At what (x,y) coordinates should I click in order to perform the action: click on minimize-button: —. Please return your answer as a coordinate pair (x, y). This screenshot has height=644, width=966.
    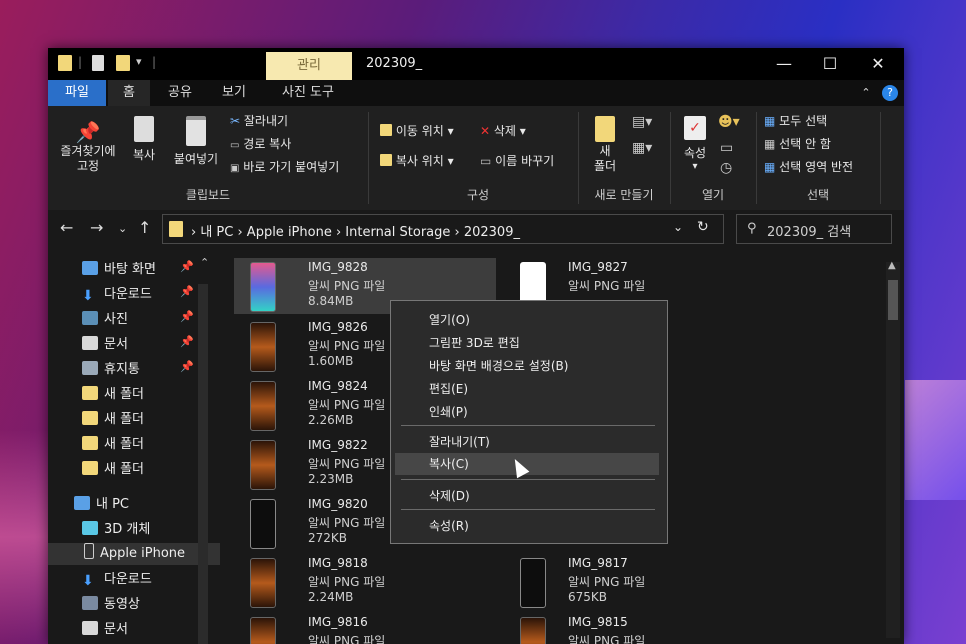
    Looking at the image, I should click on (784, 64).